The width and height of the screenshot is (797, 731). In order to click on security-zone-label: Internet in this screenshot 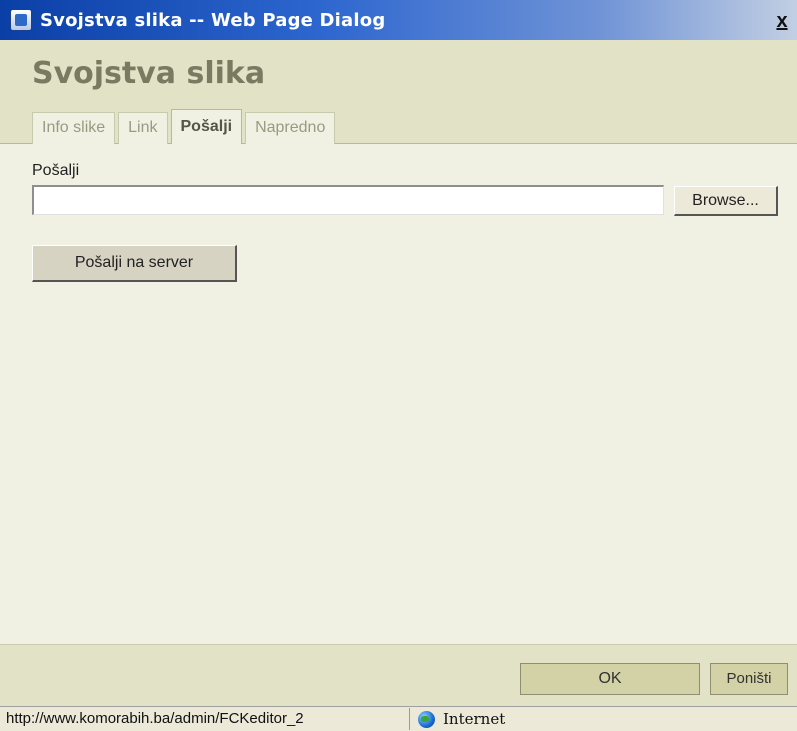, I will do `click(474, 719)`.